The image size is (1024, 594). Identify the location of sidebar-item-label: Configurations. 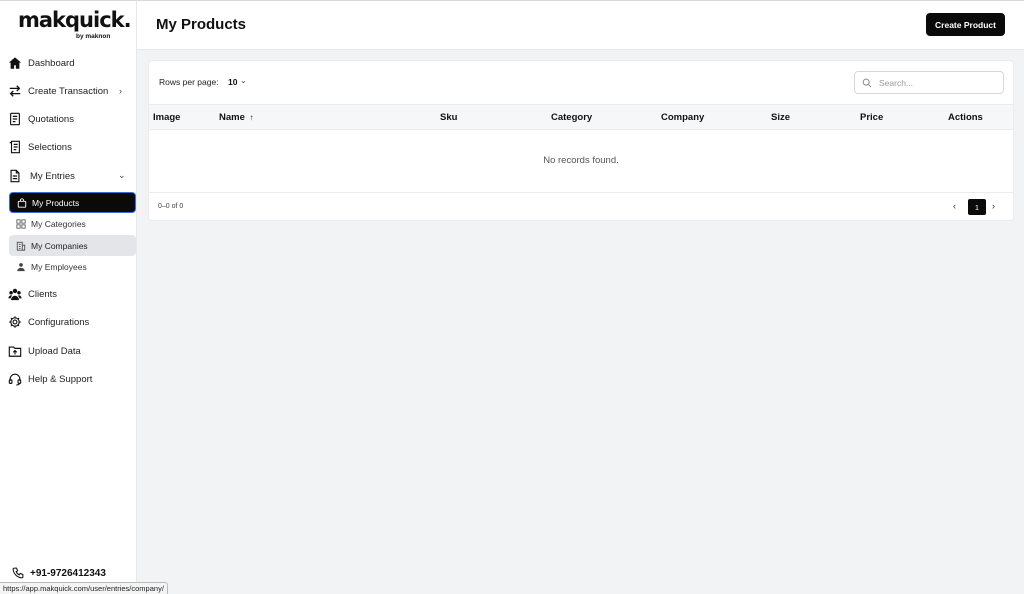
(59, 322).